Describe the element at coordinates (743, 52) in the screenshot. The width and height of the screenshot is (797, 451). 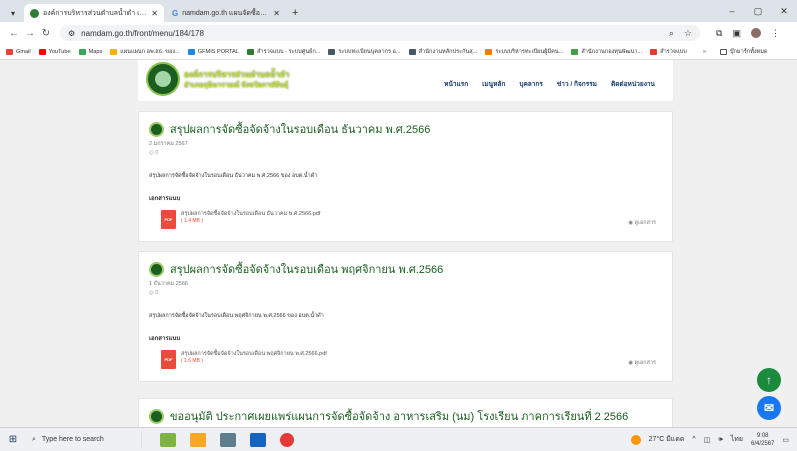
I see `all-bookmarks-button: บุ๊กมาร์กทั้งหมด` at that location.